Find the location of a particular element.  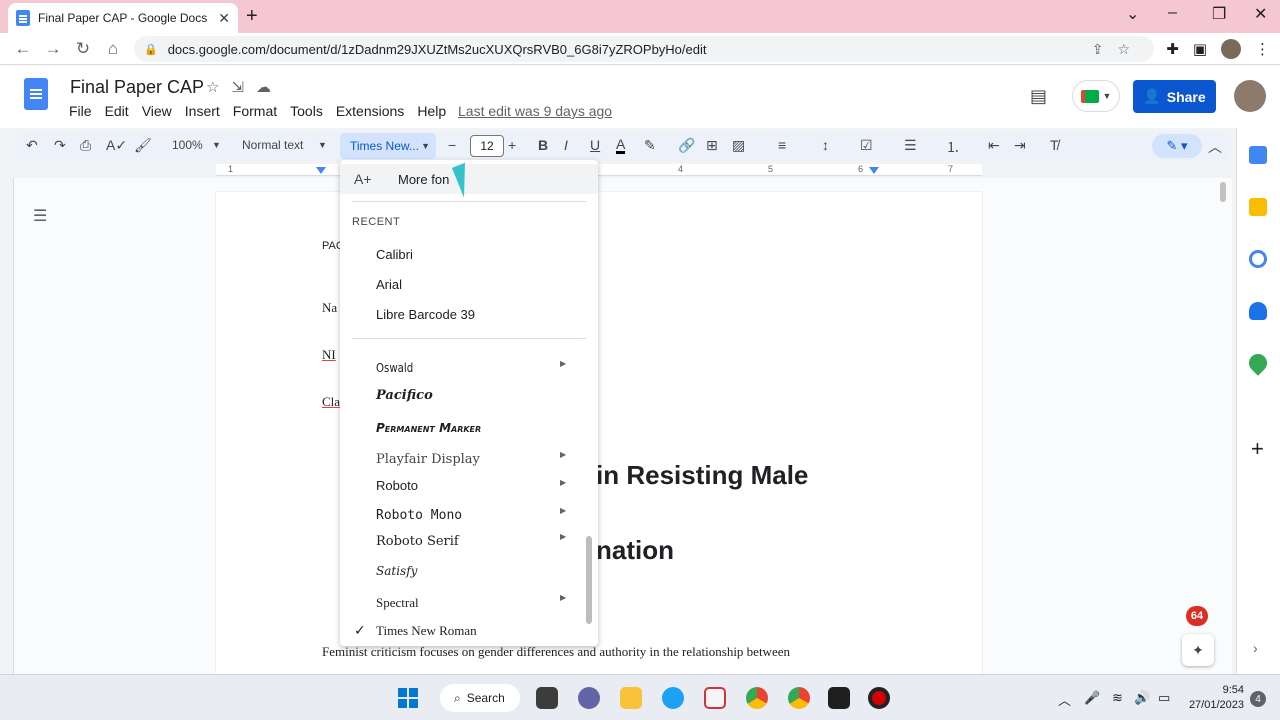

horizontal-ruler: 1 4 5 6 7 is located at coordinates (599, 170).